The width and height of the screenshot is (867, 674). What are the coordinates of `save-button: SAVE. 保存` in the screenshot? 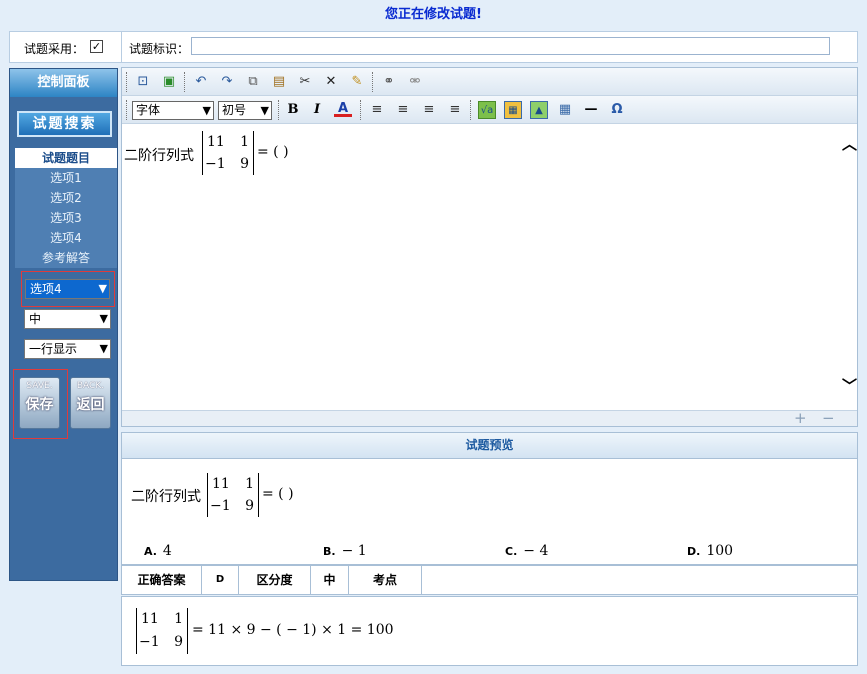 It's located at (39, 403).